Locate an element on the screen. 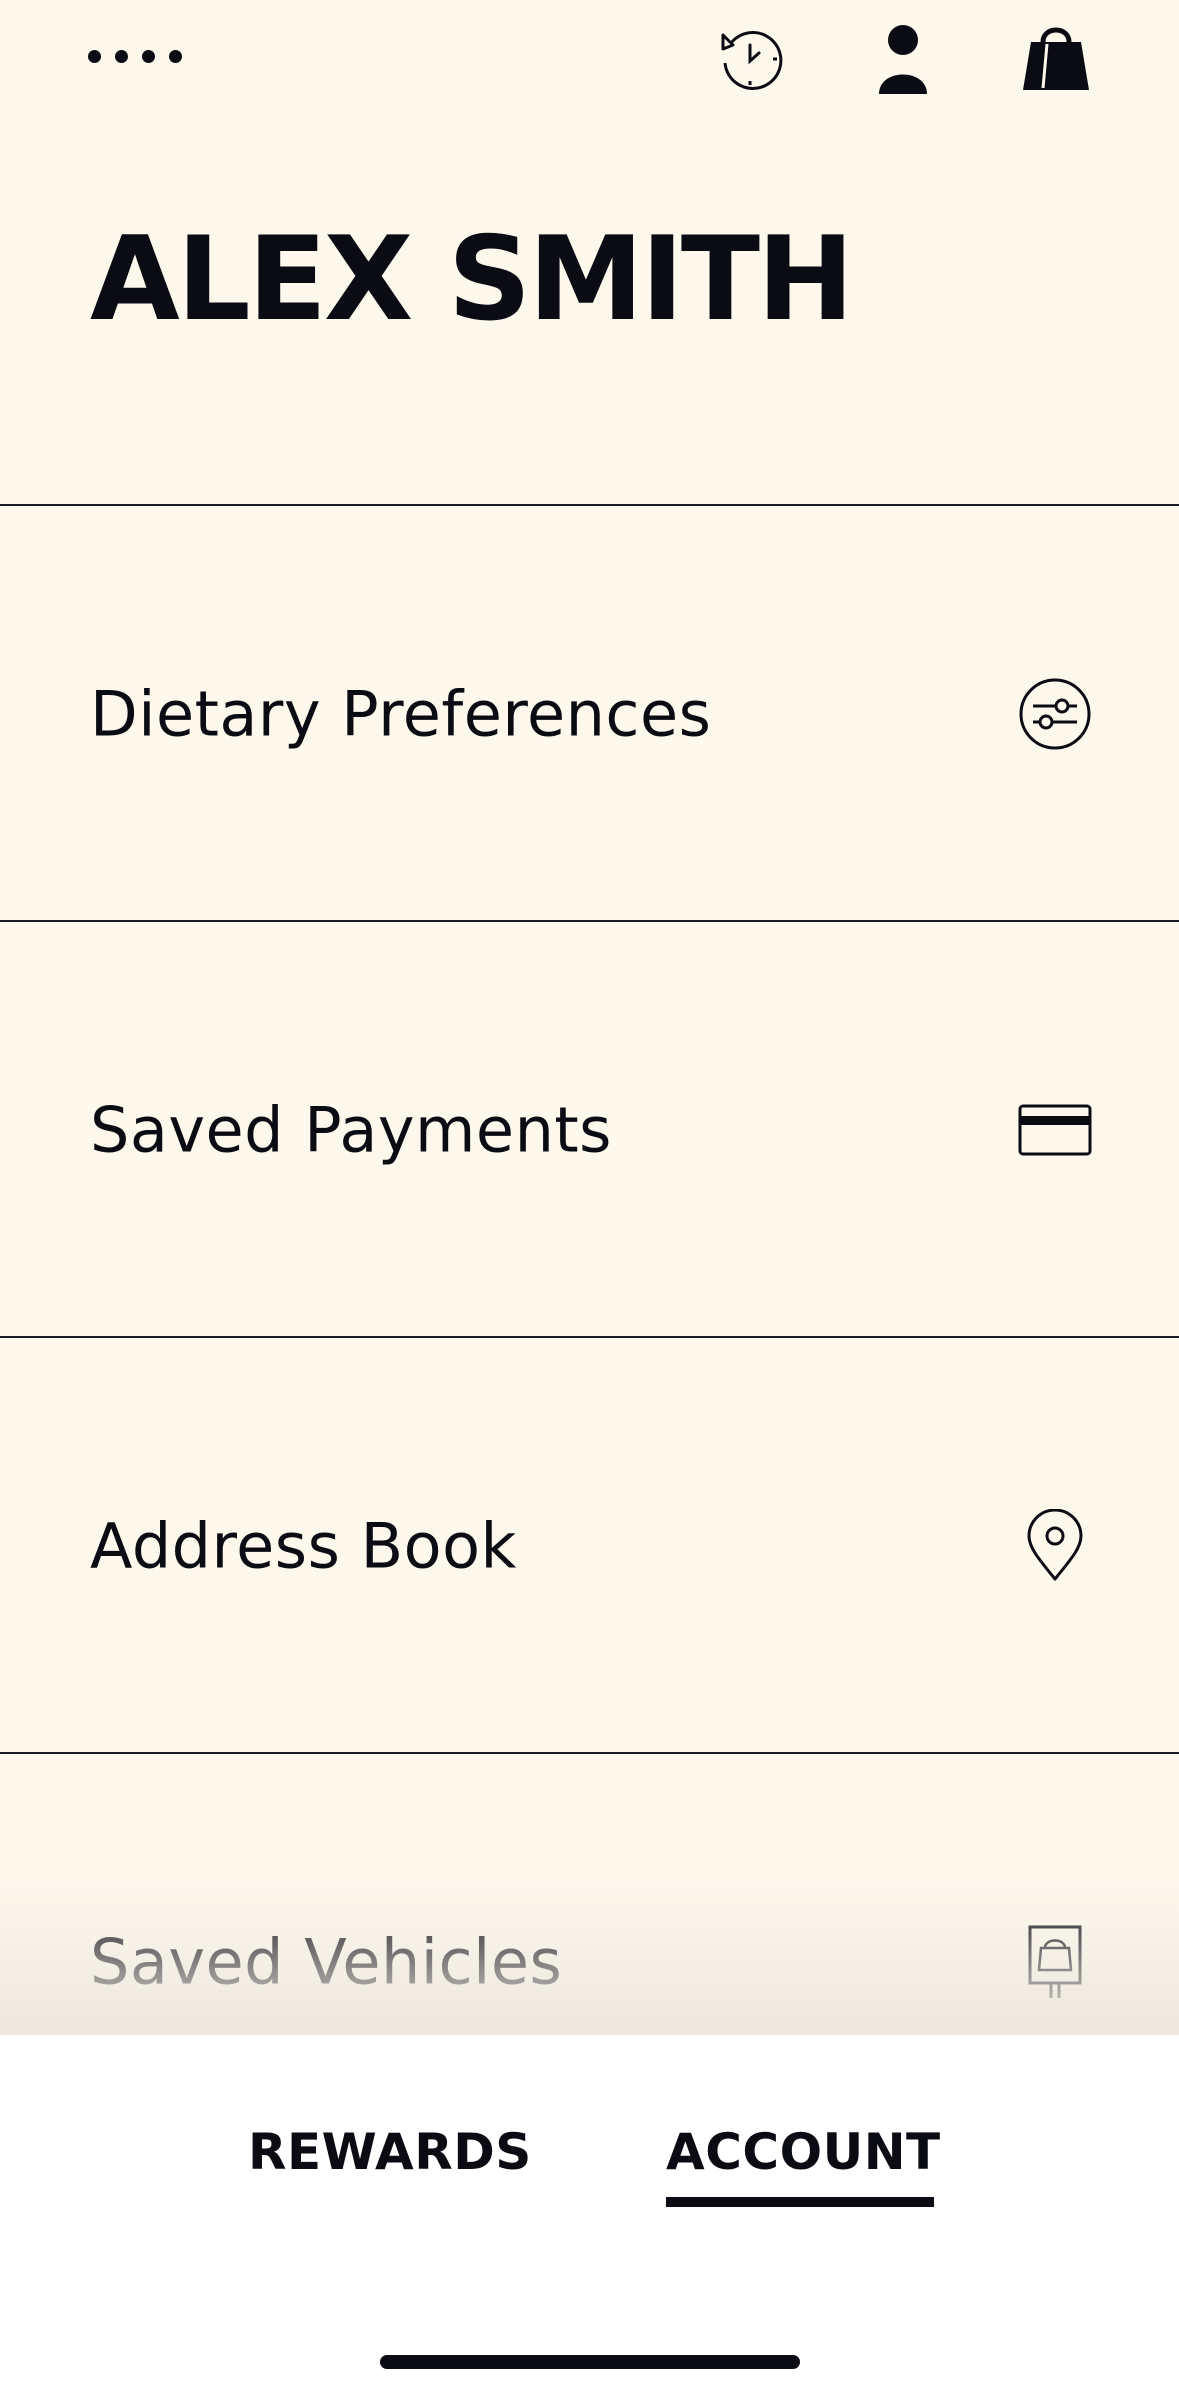 The width and height of the screenshot is (1179, 2396). tab-rewards: REWARDS is located at coordinates (390, 2152).